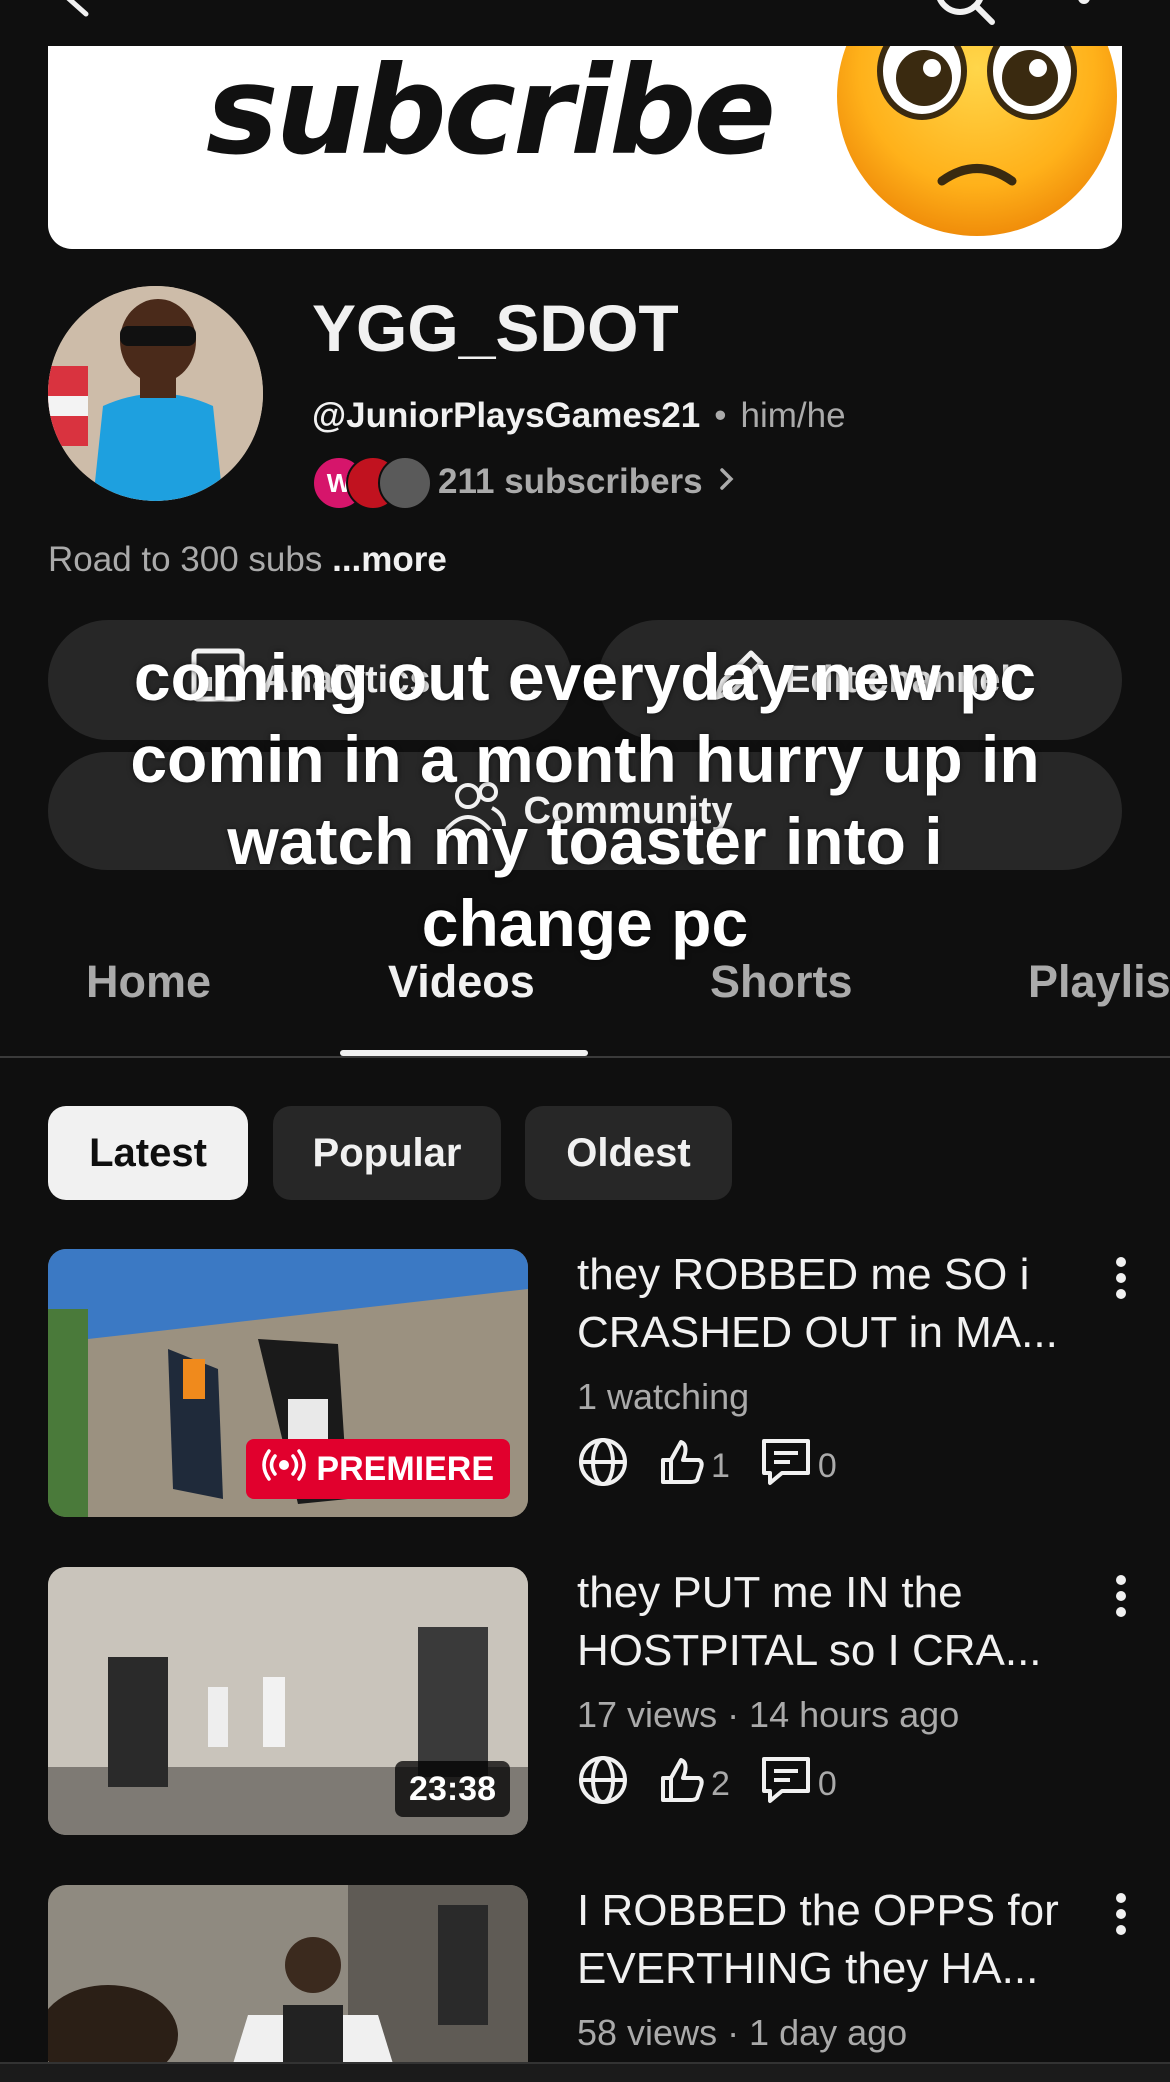 The height and width of the screenshot is (2082, 1170). What do you see at coordinates (781, 982) in the screenshot?
I see `tab-shorts: Shorts` at bounding box center [781, 982].